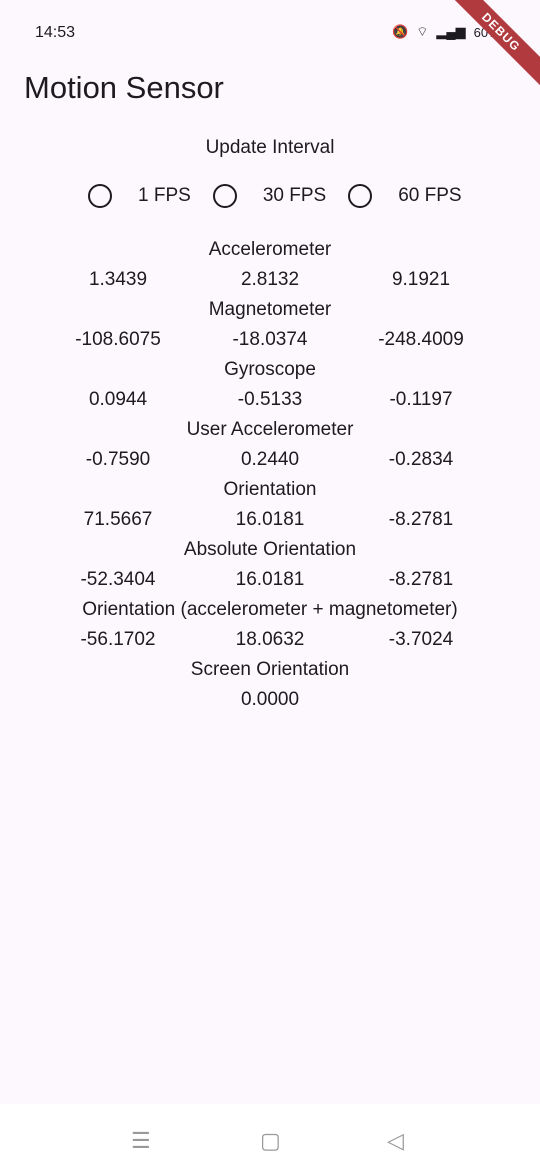 This screenshot has width=540, height=1170. I want to click on sensor-value-x: -0.7590, so click(118, 459).